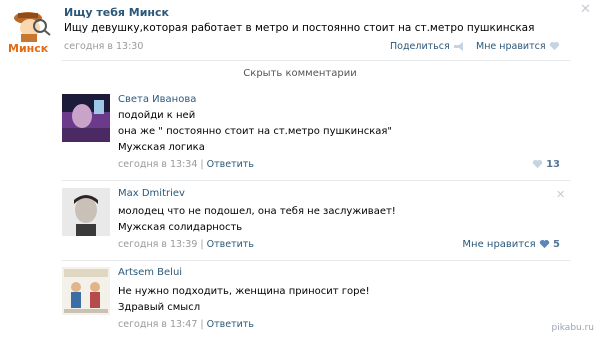 This screenshot has height=337, width=600. Describe the element at coordinates (116, 12) in the screenshot. I see `post-group-name: Ищу тебя Минск` at that location.